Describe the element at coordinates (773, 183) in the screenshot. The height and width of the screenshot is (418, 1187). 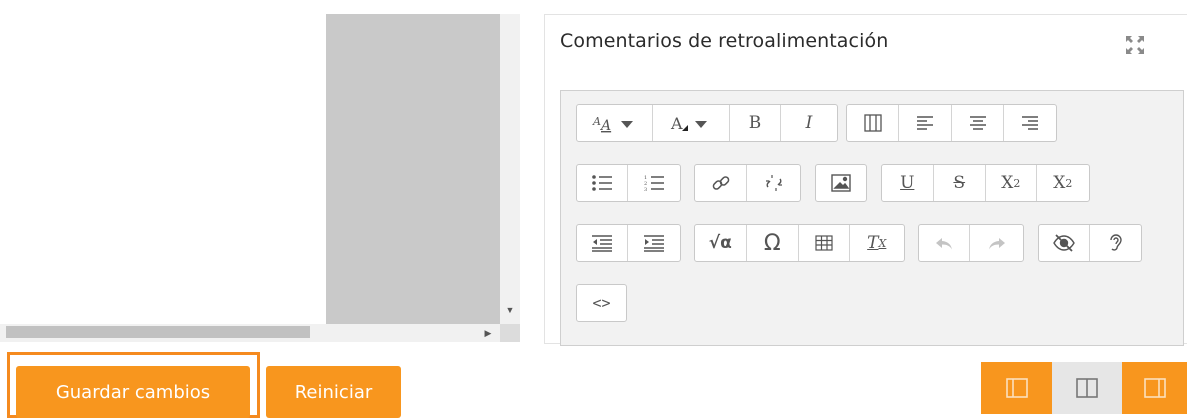
I see `unlink-icon` at that location.